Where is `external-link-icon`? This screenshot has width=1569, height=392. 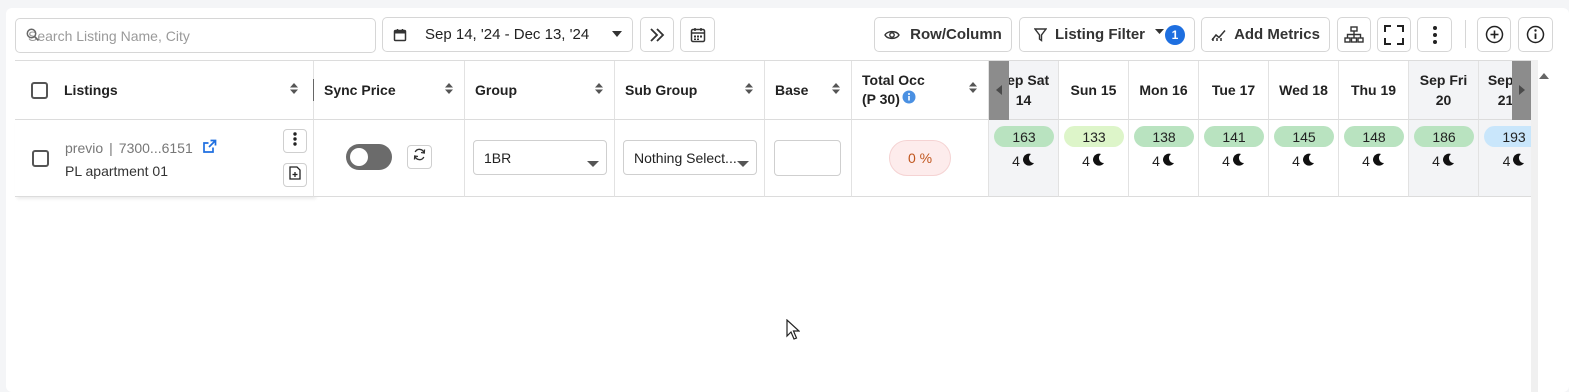
external-link-icon is located at coordinates (209, 148).